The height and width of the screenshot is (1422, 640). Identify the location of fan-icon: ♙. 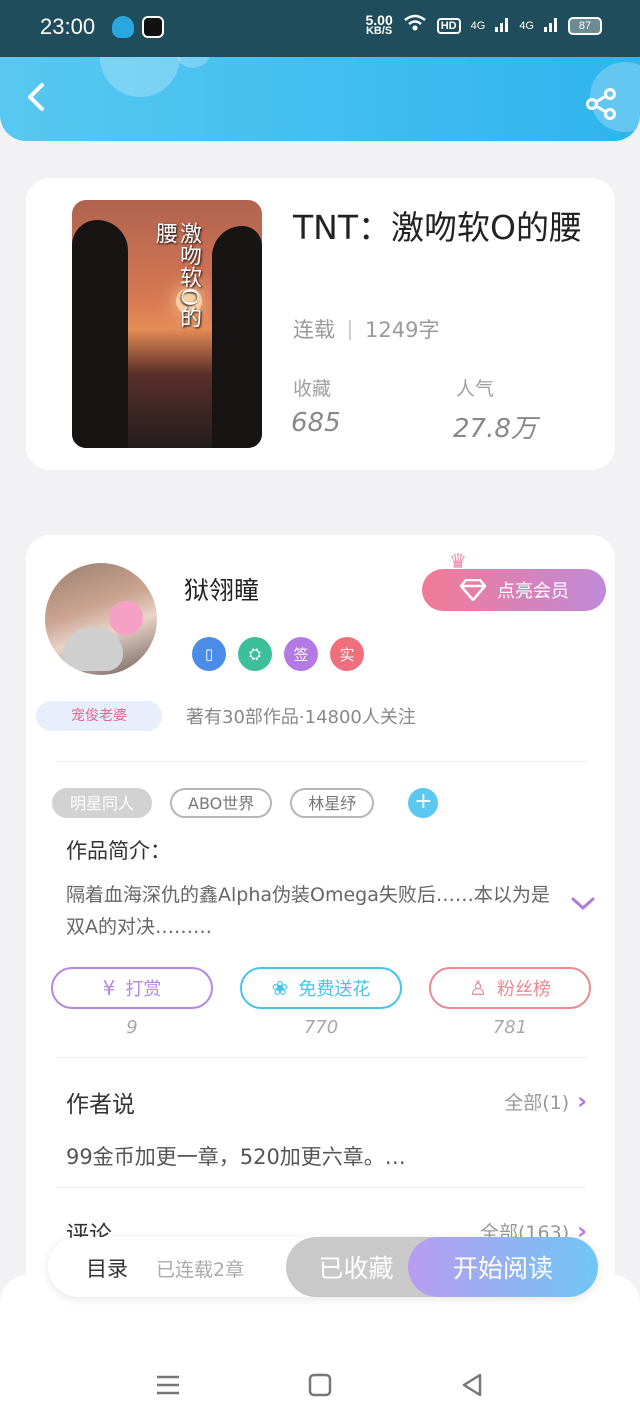
(478, 988).